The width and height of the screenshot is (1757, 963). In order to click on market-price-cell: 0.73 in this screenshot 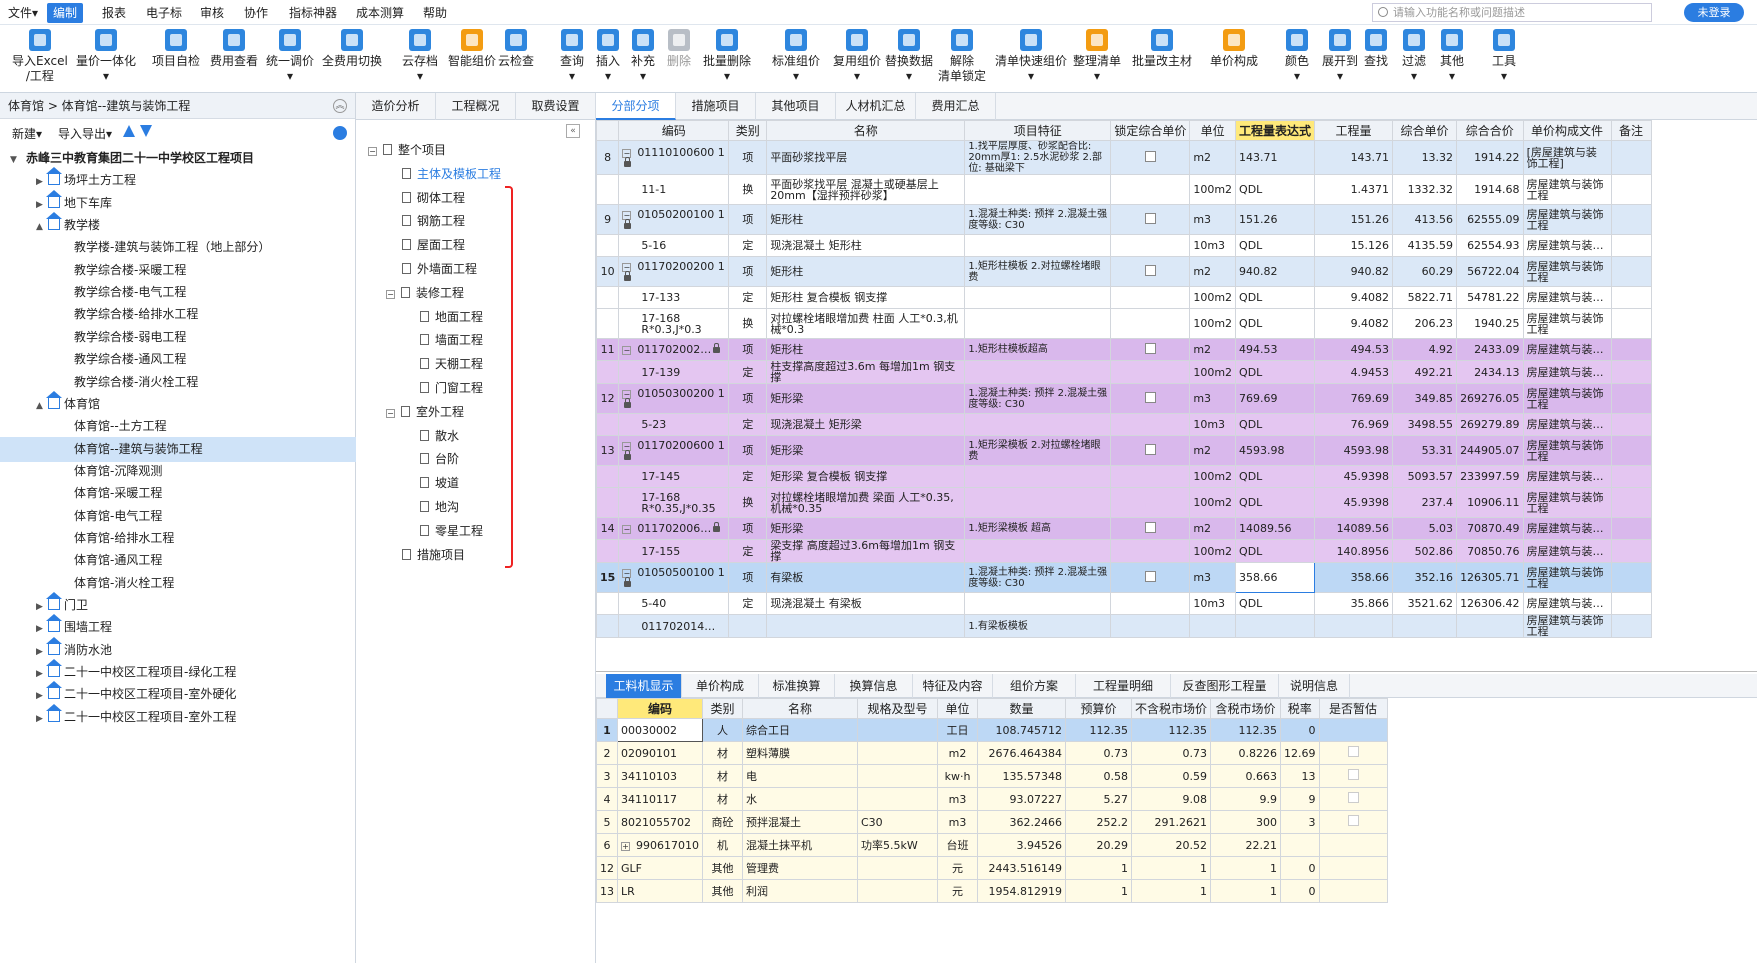, I will do `click(1171, 753)`.